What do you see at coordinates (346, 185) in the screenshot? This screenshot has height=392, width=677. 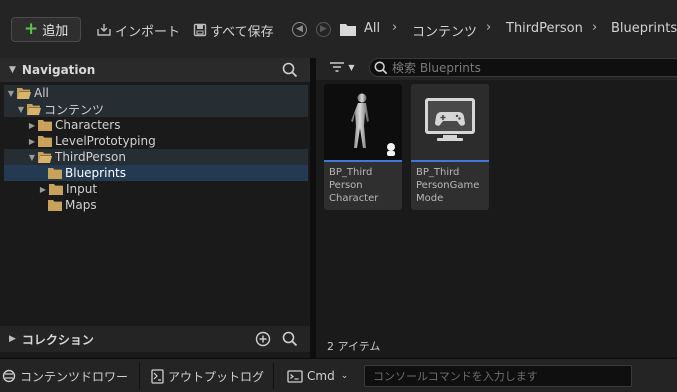 I see `asset-name-line: Person` at bounding box center [346, 185].